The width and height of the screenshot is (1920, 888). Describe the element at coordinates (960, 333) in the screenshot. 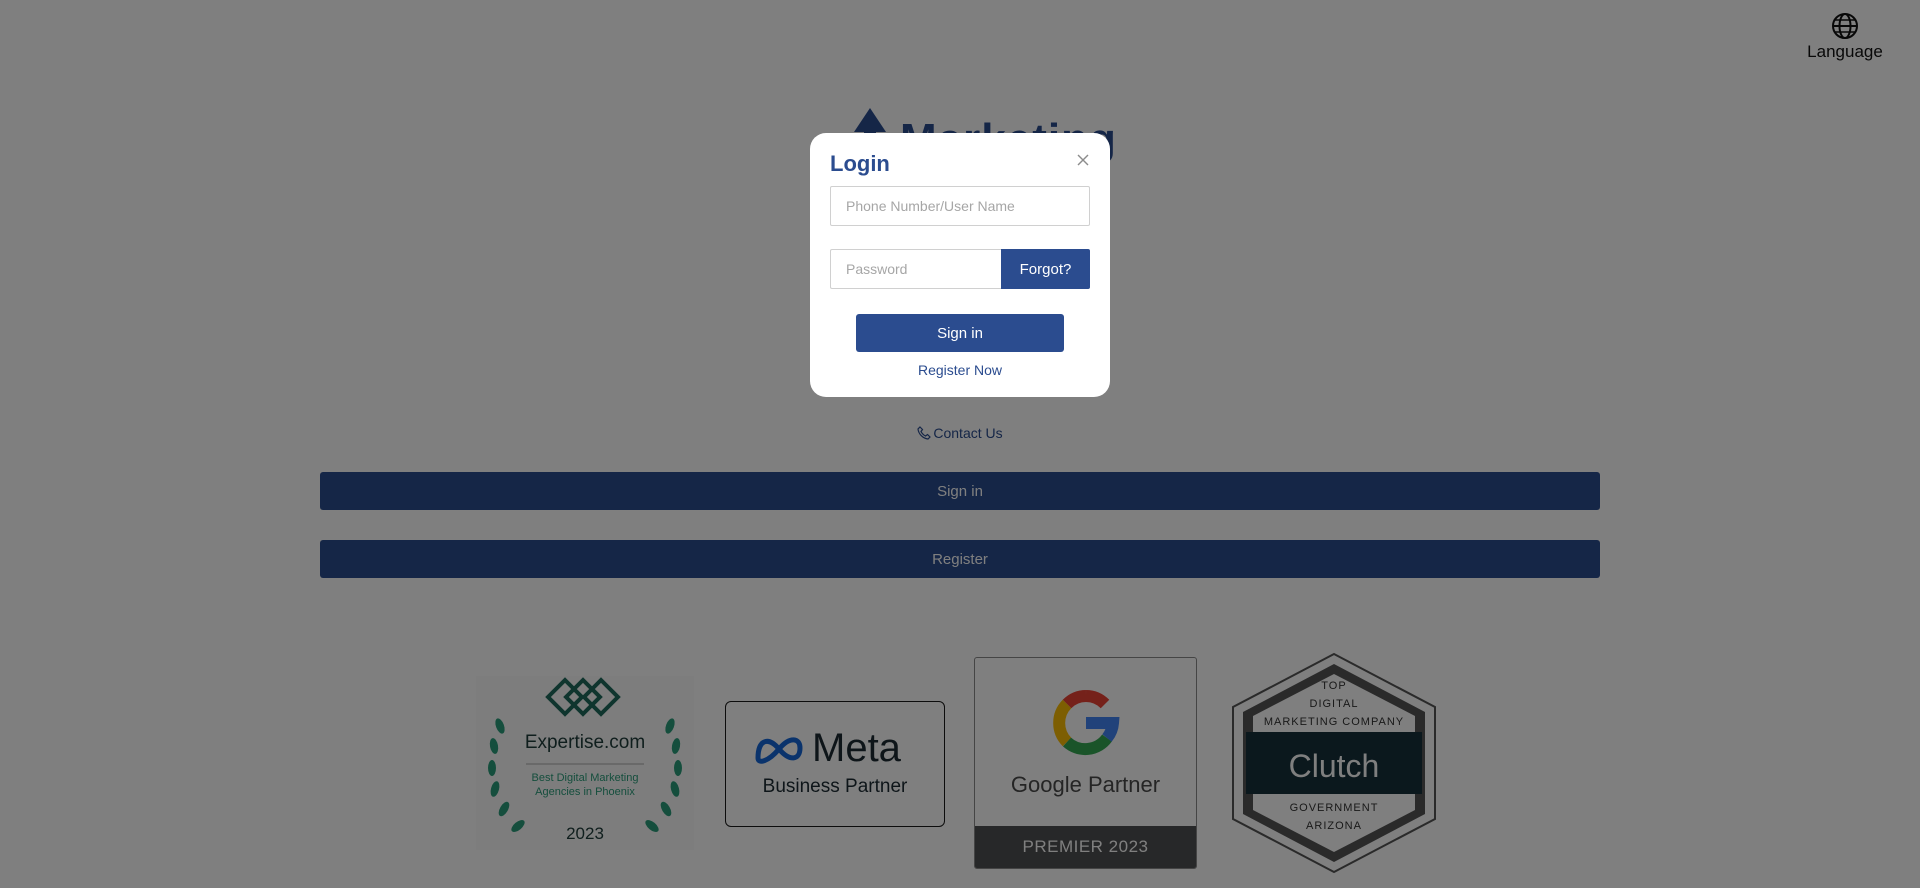

I see `modal-signin-button: Sign in` at that location.